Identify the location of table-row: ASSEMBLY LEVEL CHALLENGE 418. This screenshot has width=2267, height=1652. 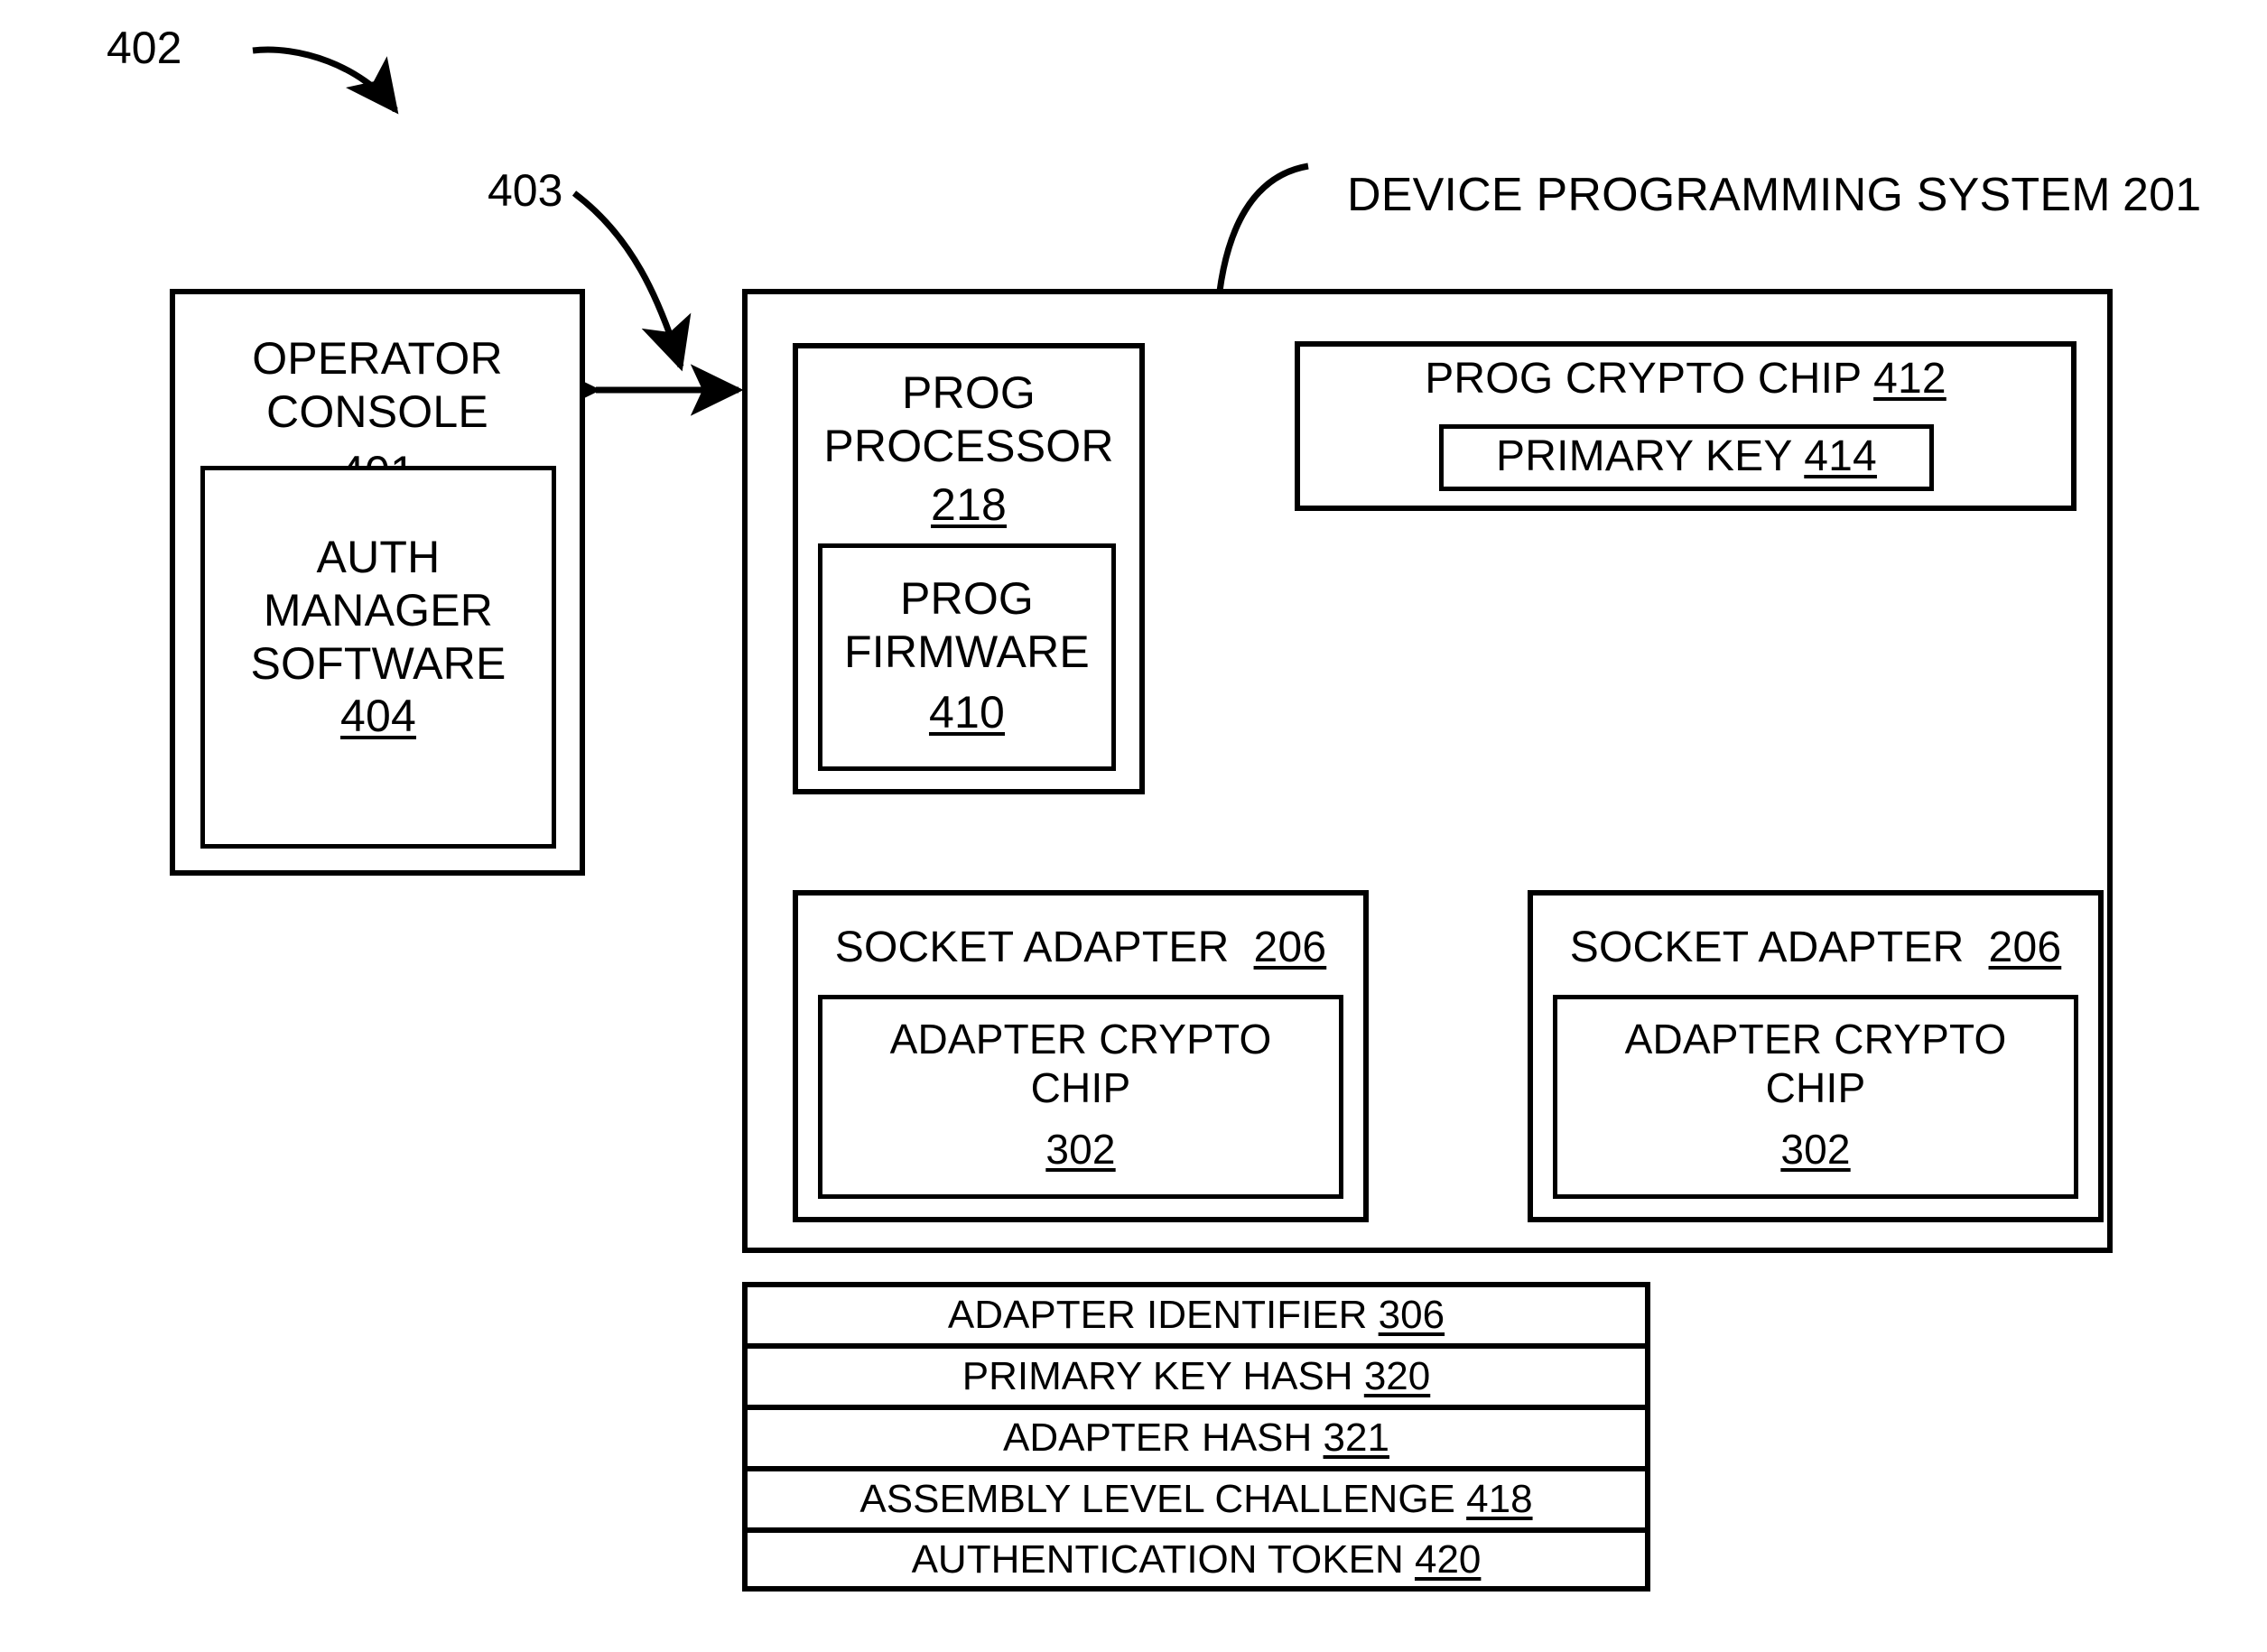
(1196, 1498).